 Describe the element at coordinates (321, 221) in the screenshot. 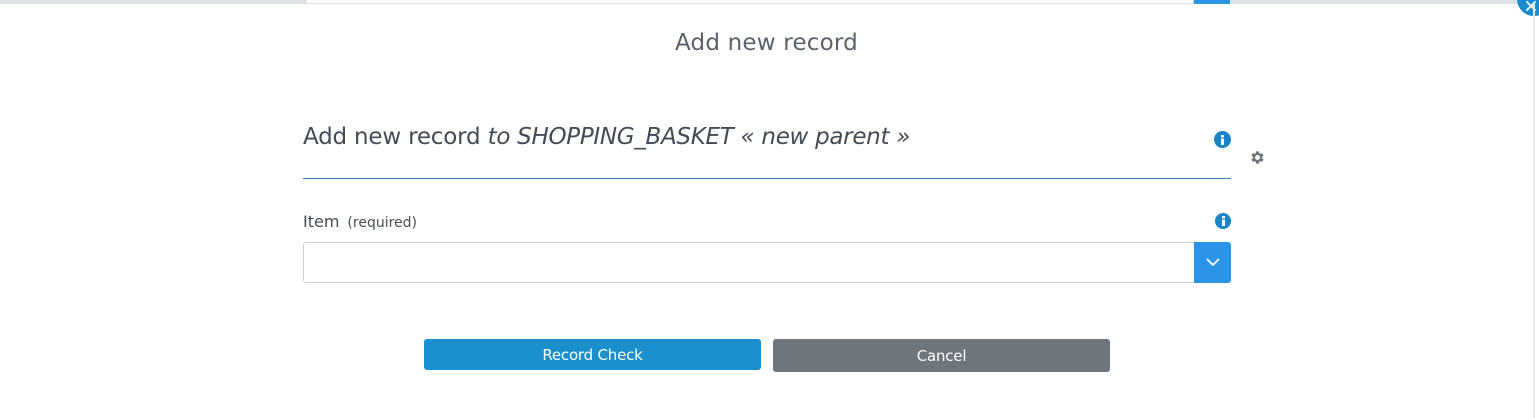

I see `item-label: Item` at that location.